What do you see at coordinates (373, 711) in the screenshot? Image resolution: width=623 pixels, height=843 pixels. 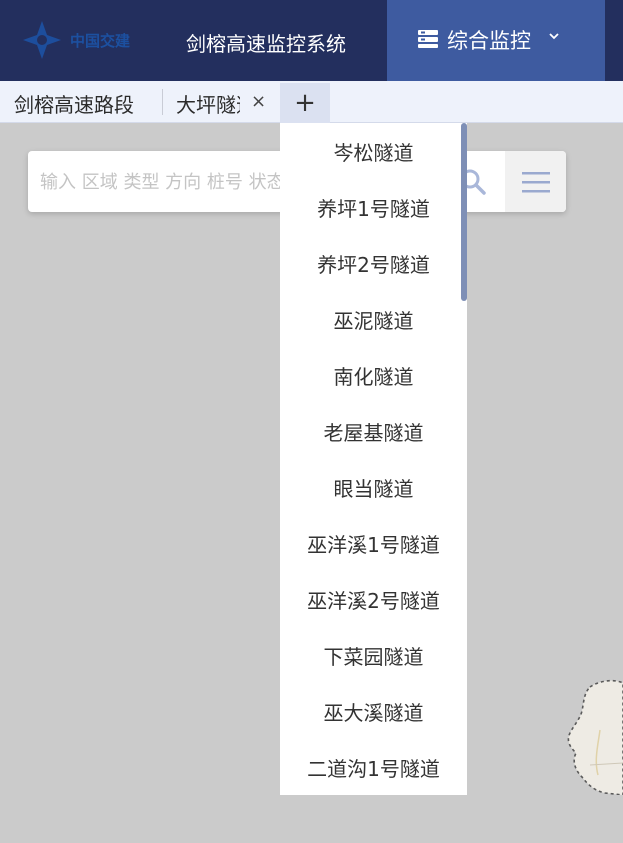 I see `dropdown-item: 巫大溪隧道` at bounding box center [373, 711].